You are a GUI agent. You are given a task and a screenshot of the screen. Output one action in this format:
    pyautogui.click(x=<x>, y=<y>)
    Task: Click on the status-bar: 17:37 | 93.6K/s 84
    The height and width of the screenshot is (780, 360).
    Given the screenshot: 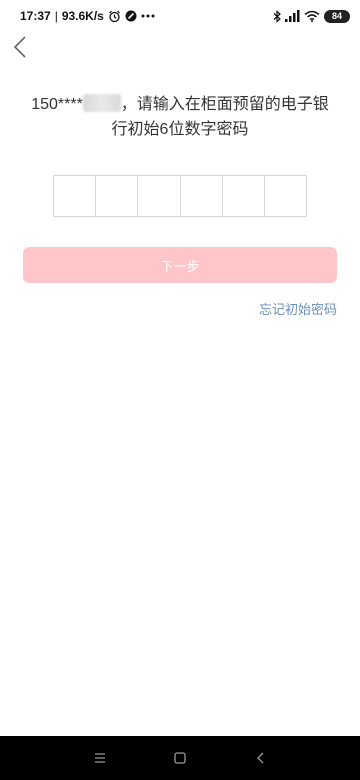 What is the action you would take?
    pyautogui.click(x=180, y=16)
    